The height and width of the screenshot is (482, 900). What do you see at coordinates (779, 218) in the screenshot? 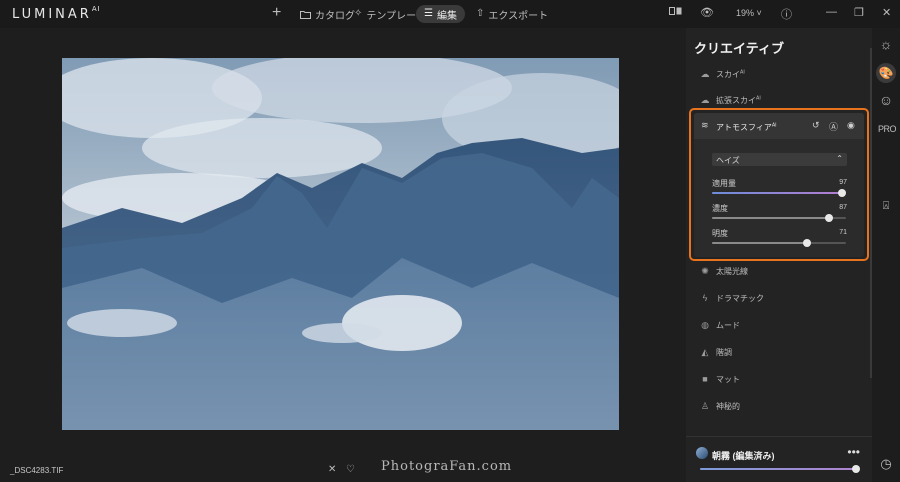
I see `slider-density` at bounding box center [779, 218].